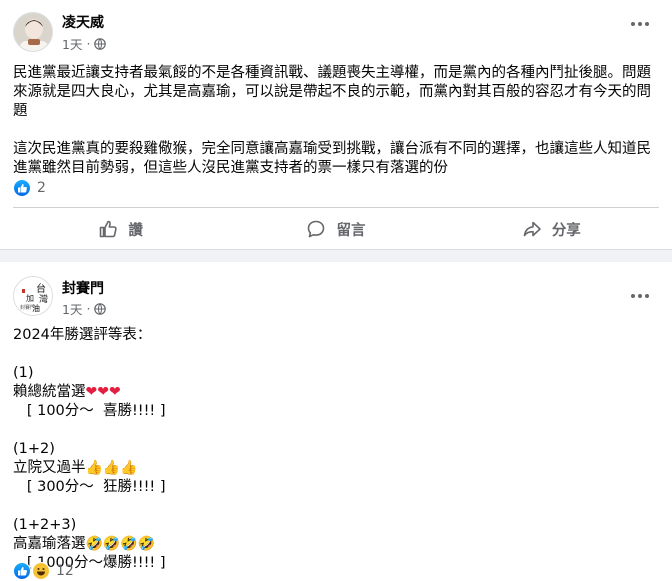 This screenshot has width=672, height=581. What do you see at coordinates (337, 525) in the screenshot?
I see `text-line: (1+2+3)` at bounding box center [337, 525].